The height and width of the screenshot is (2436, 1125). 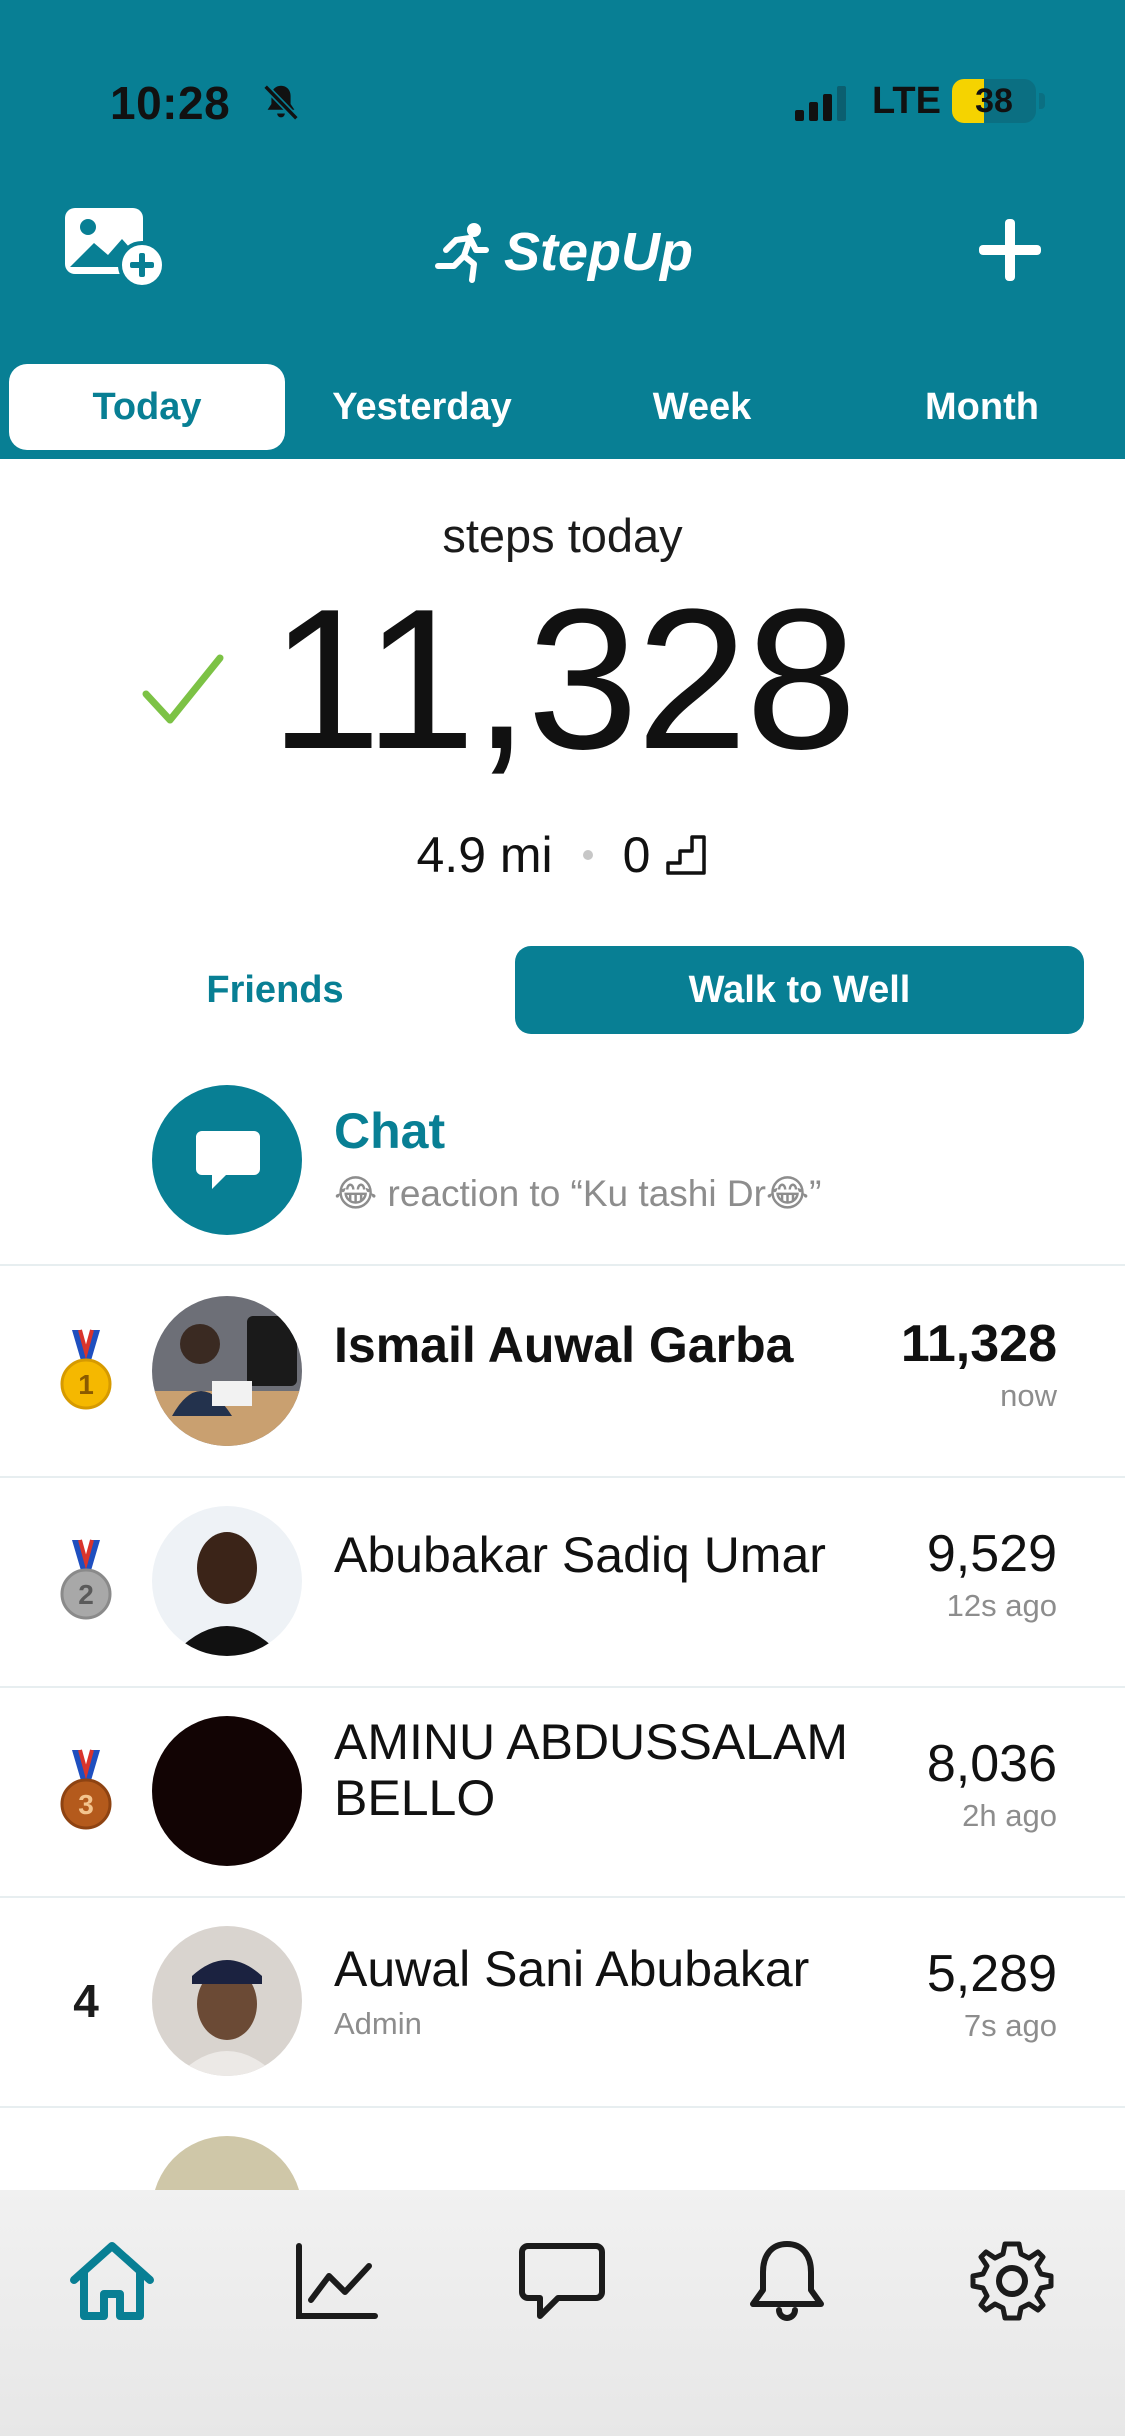 I want to click on gold-medal-icon: 1, so click(x=86, y=1369).